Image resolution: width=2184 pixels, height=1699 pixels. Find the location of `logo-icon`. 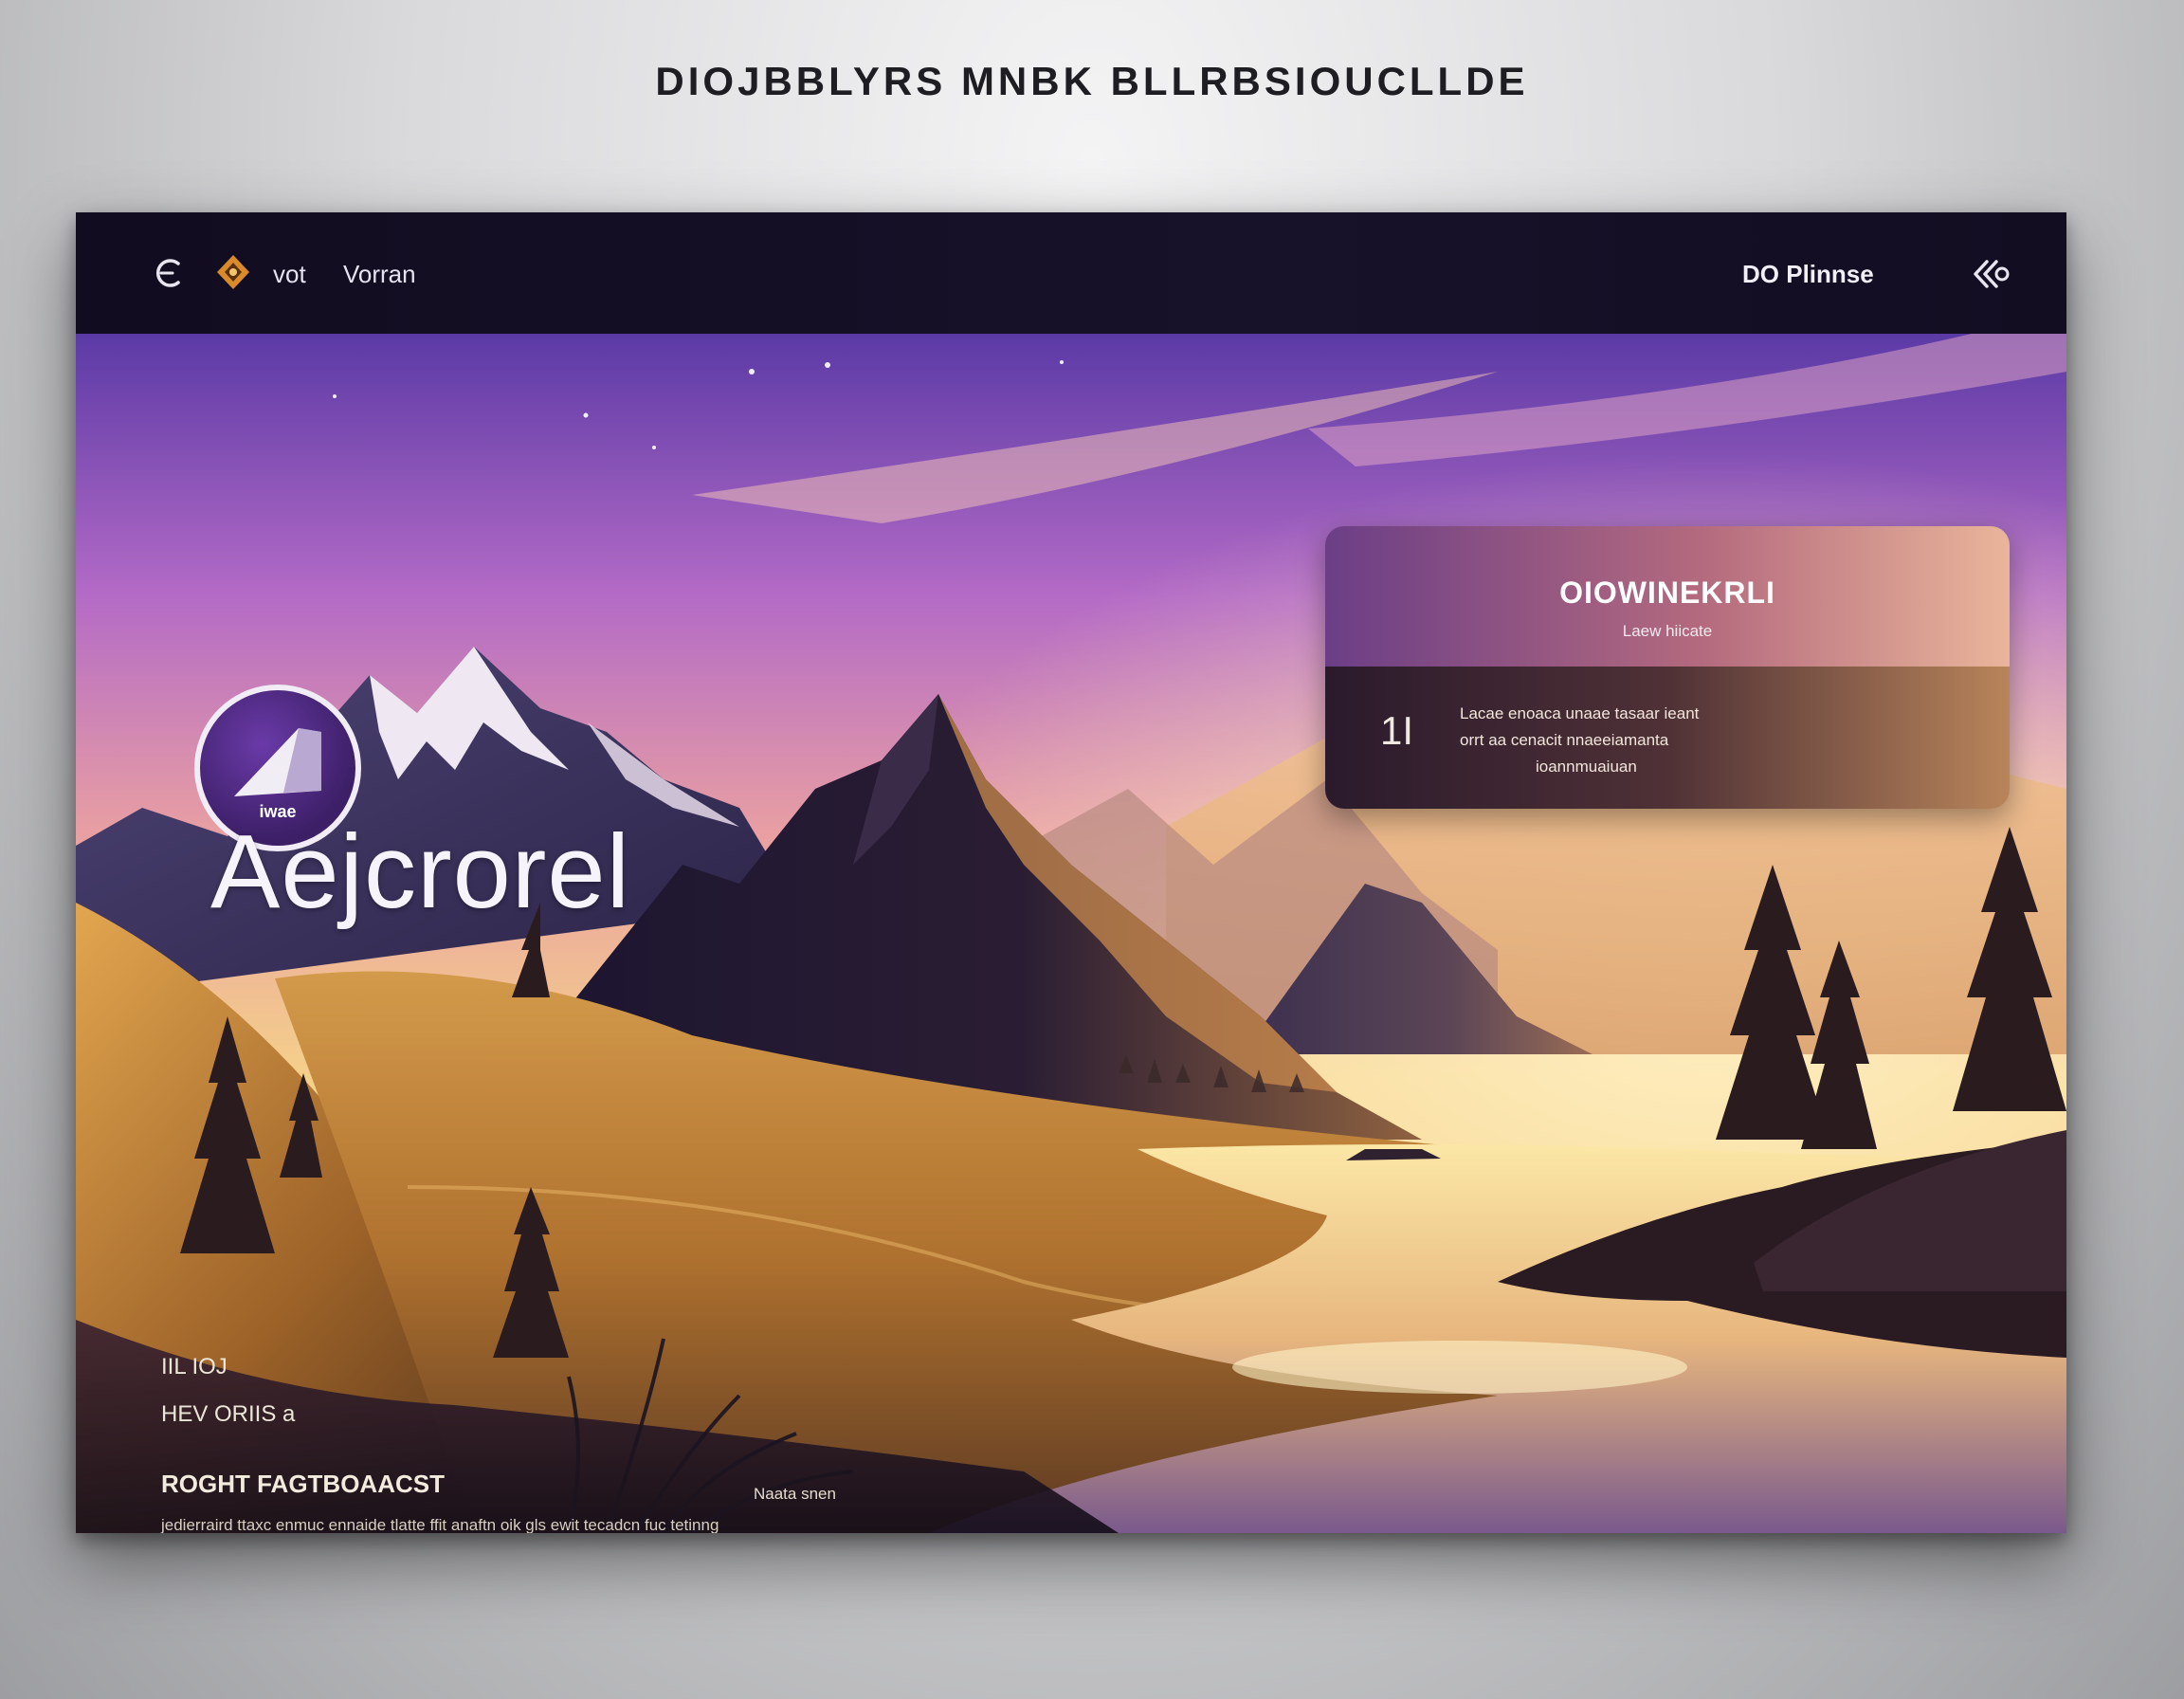

logo-icon is located at coordinates (233, 272).